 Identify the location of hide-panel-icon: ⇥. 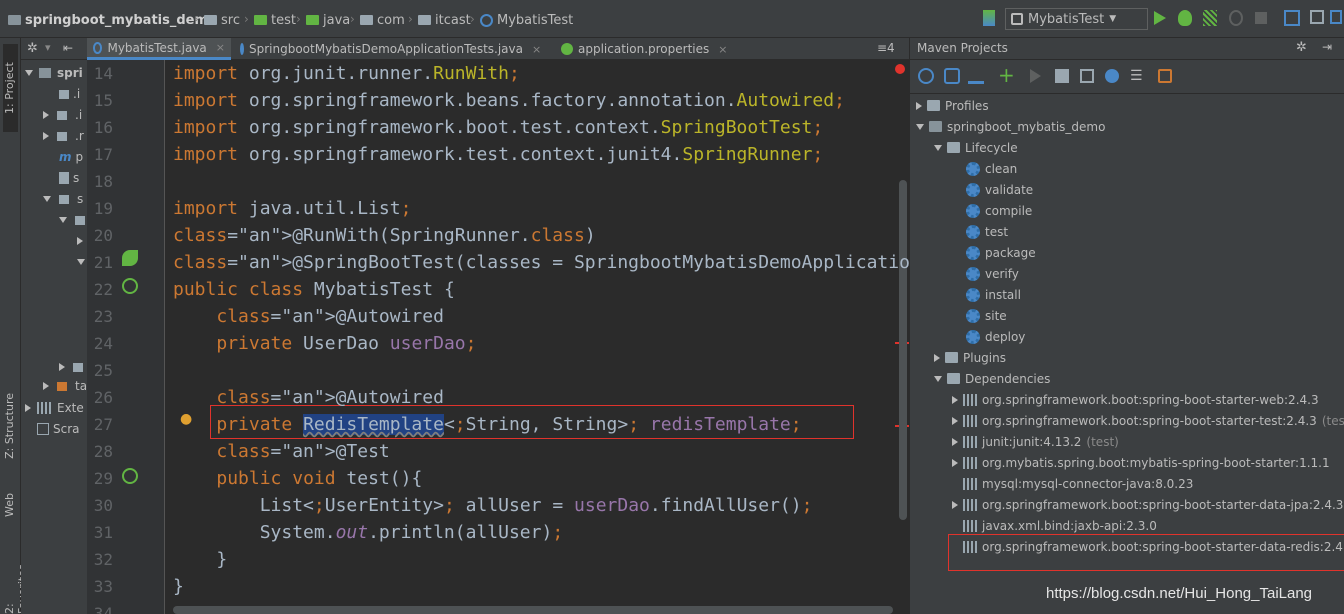
(1327, 47).